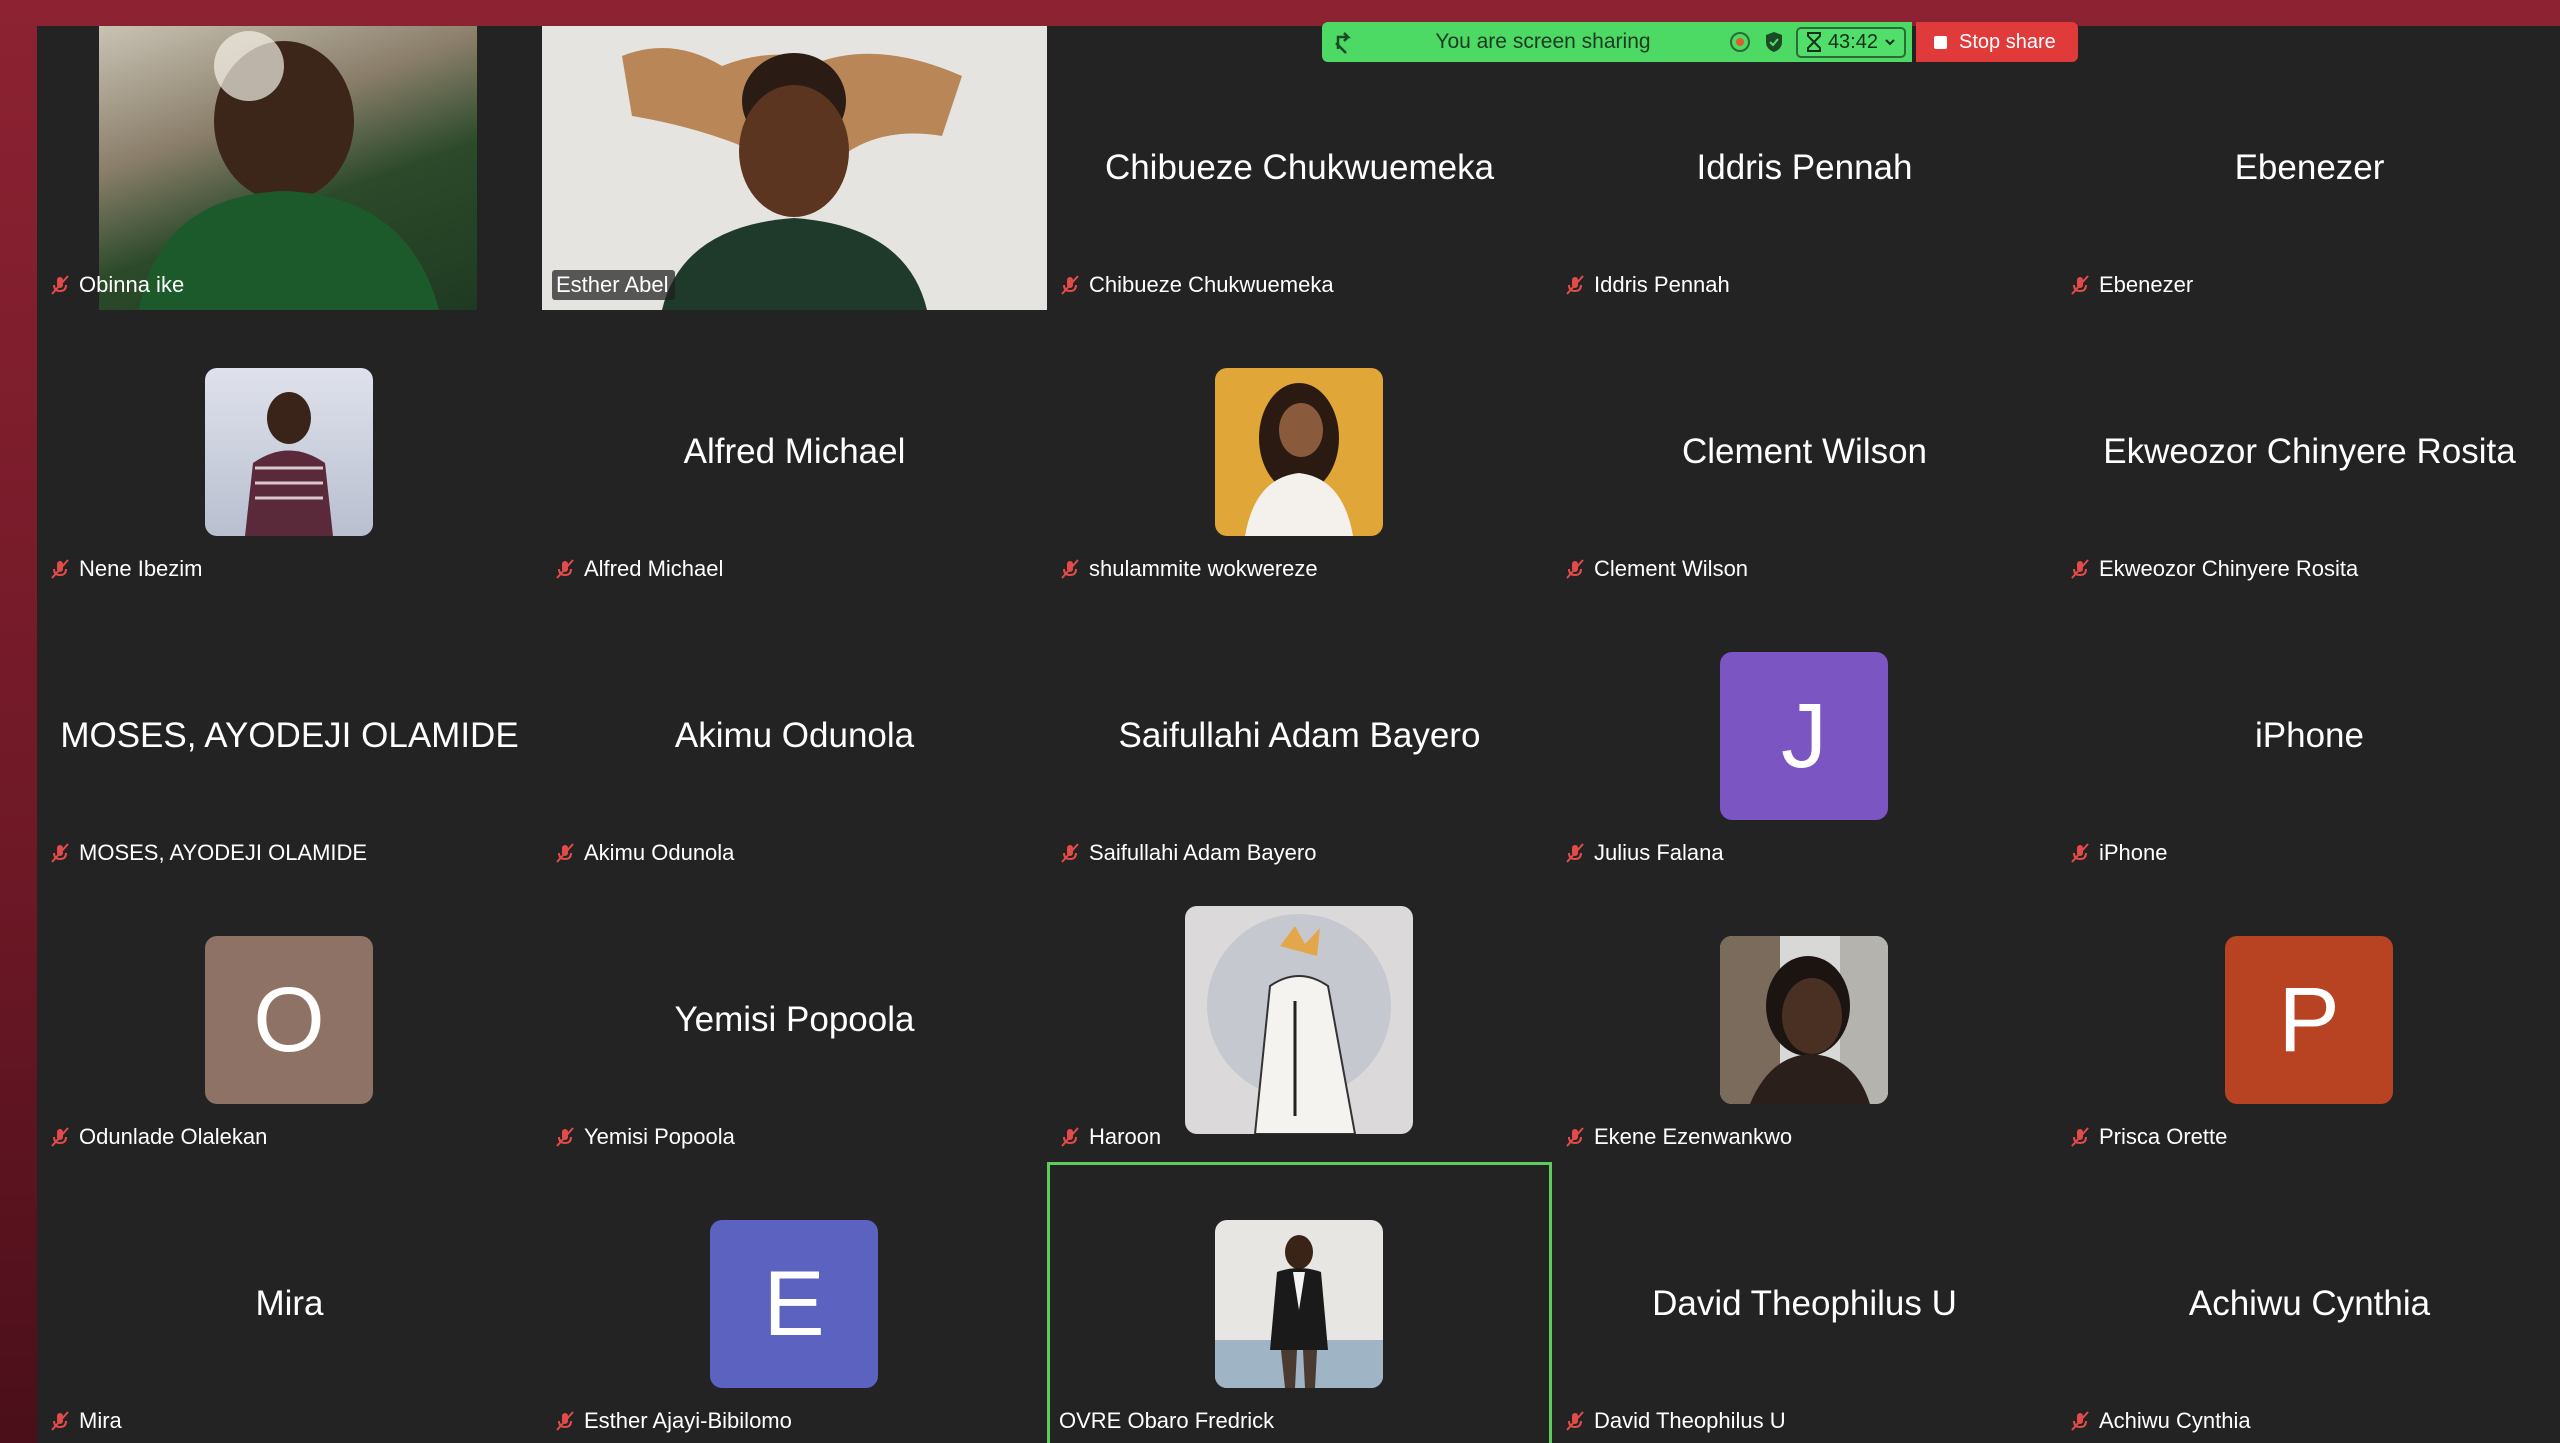 This screenshot has height=1443, width=2560. I want to click on share-status-text: You are screen sharing, so click(1543, 41).